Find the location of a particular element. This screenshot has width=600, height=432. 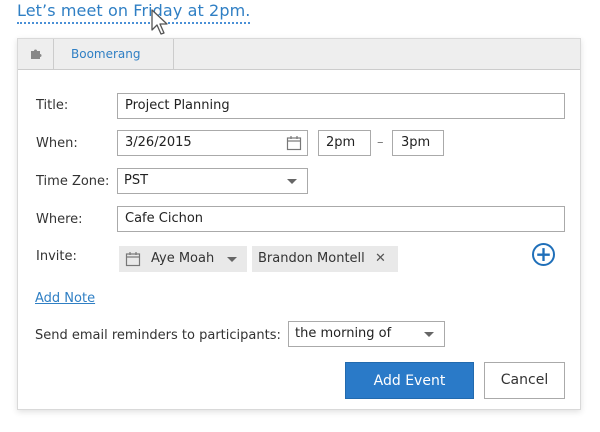

when-label: When: is located at coordinates (57, 143).